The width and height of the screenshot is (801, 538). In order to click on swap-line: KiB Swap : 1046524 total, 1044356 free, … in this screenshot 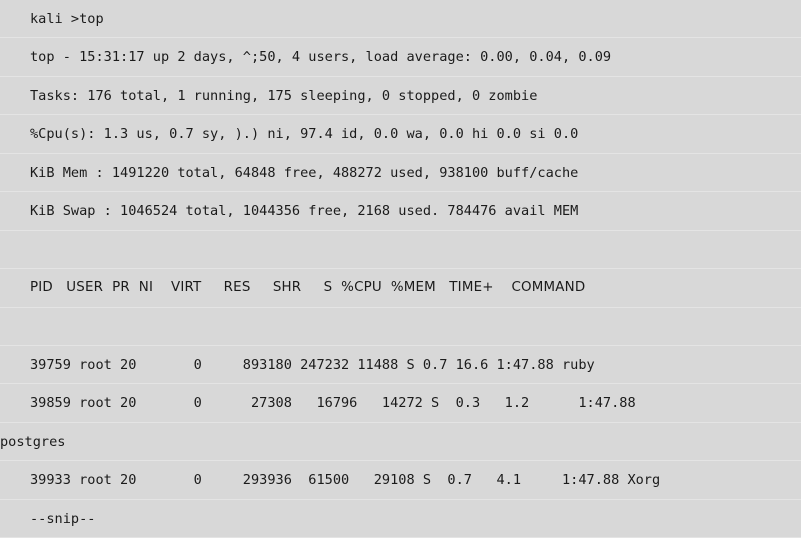, I will do `click(400, 211)`.